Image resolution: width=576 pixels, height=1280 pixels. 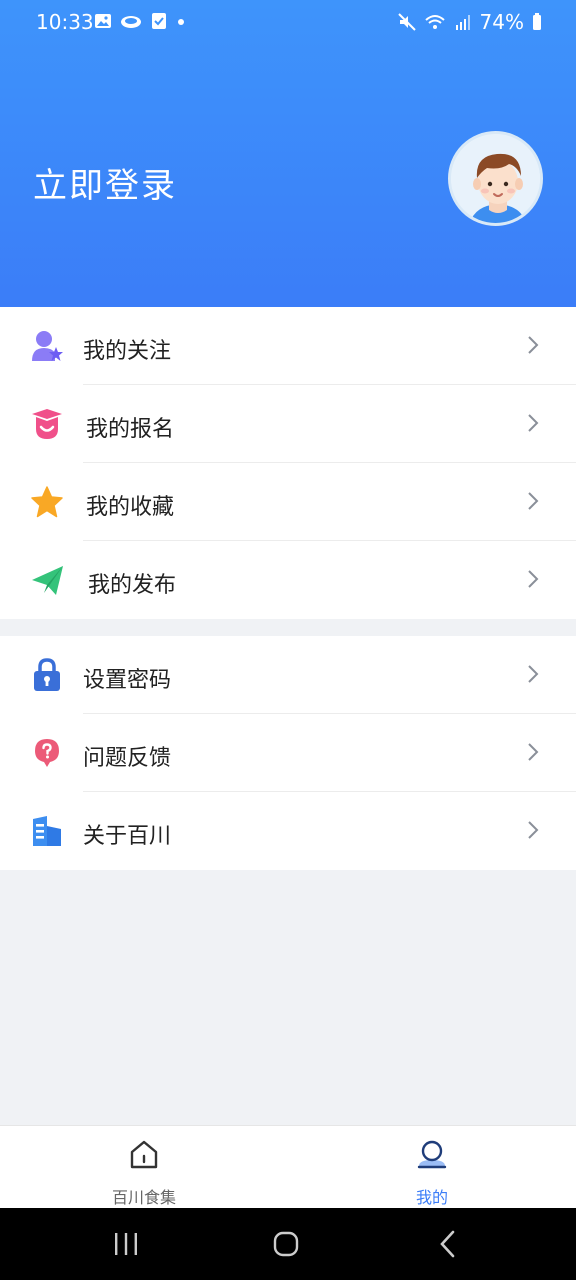 What do you see at coordinates (47, 424) in the screenshot?
I see `graduation-cap-icon` at bounding box center [47, 424].